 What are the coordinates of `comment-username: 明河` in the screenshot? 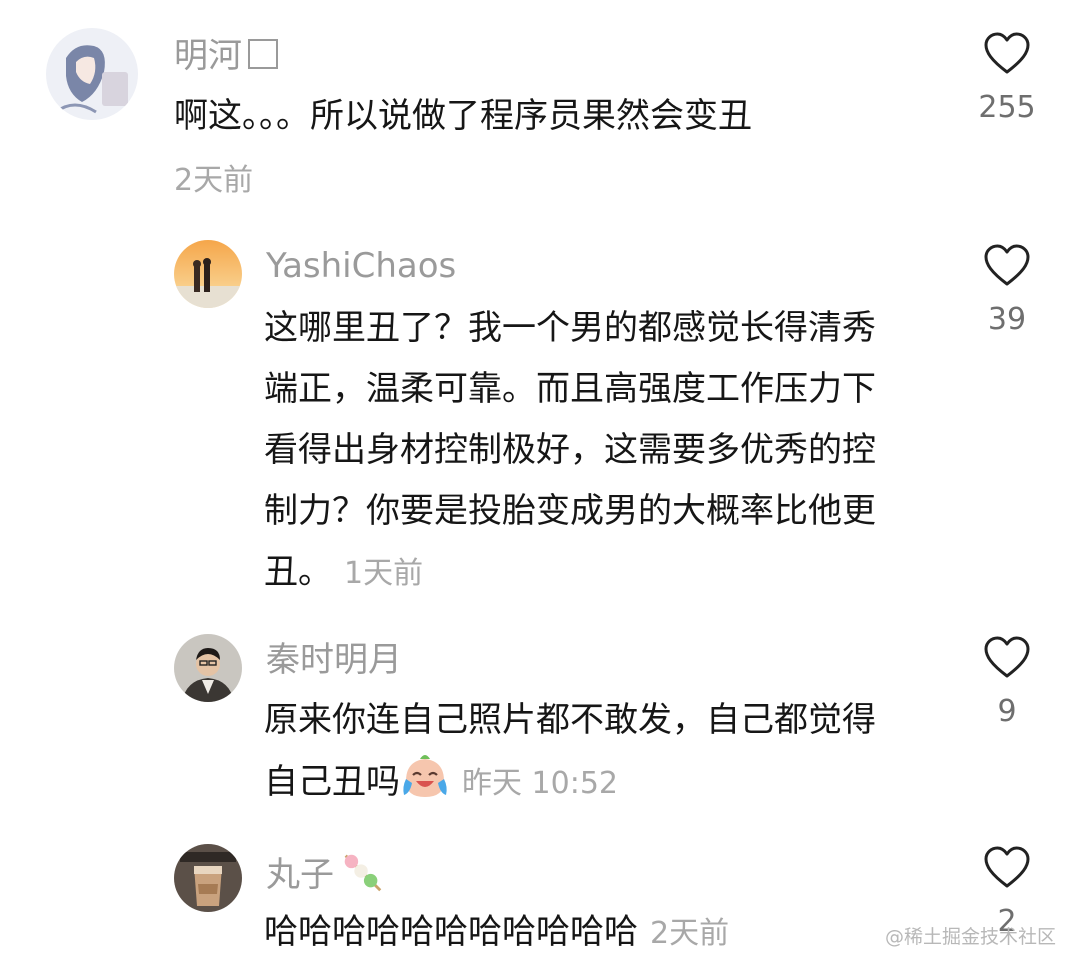 It's located at (226, 56).